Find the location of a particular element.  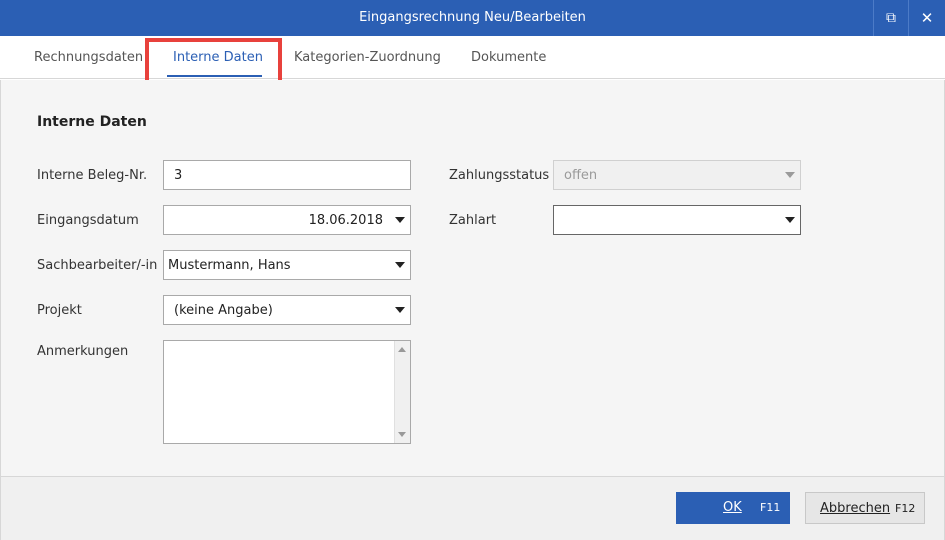

window-titlebar: Eingangsrechnung Neu/Bearbeiten ⧉ ✕ is located at coordinates (472, 18).